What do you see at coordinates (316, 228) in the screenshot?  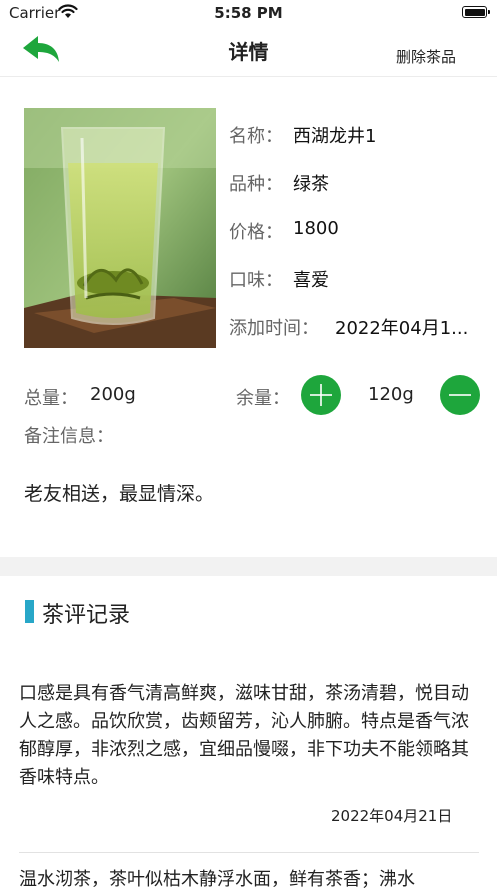 I see `price-value: 1800` at bounding box center [316, 228].